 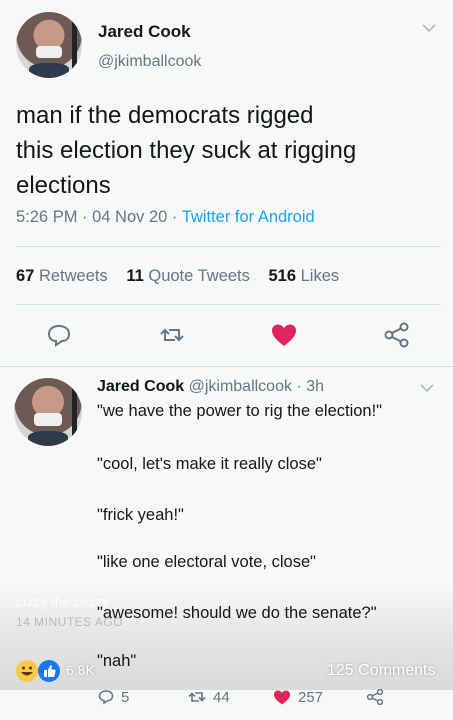 I want to click on tweet-actions, so click(x=226, y=335).